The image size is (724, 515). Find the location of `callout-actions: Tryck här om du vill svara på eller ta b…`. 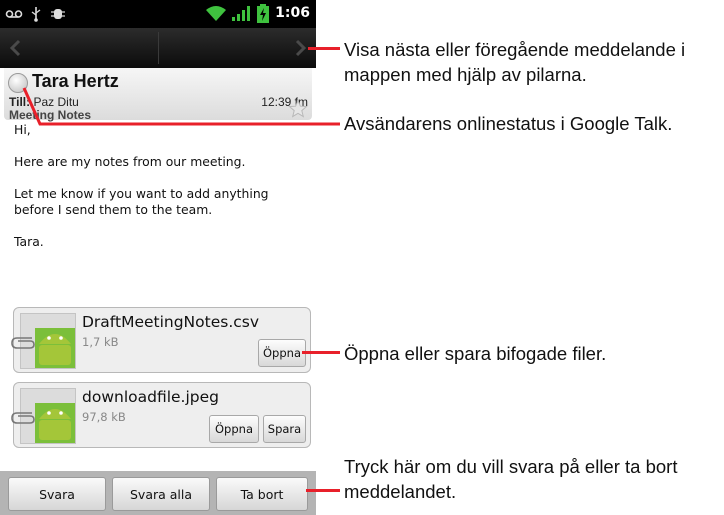

callout-actions: Tryck här om du vill svara på eller ta b… is located at coordinates (511, 479).